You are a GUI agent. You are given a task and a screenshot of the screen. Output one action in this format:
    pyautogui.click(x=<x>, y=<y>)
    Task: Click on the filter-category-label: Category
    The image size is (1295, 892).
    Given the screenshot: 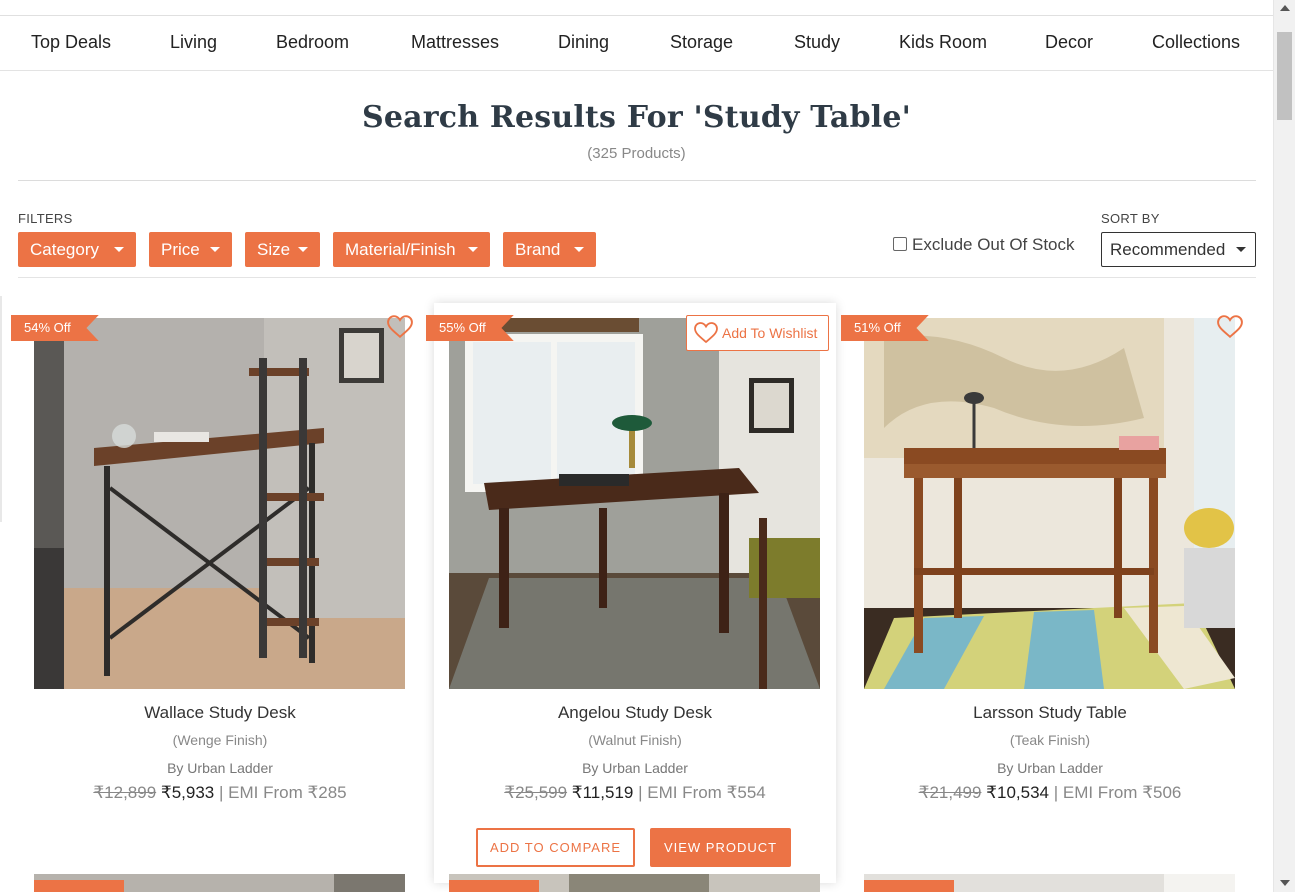 What is the action you would take?
    pyautogui.click(x=64, y=249)
    